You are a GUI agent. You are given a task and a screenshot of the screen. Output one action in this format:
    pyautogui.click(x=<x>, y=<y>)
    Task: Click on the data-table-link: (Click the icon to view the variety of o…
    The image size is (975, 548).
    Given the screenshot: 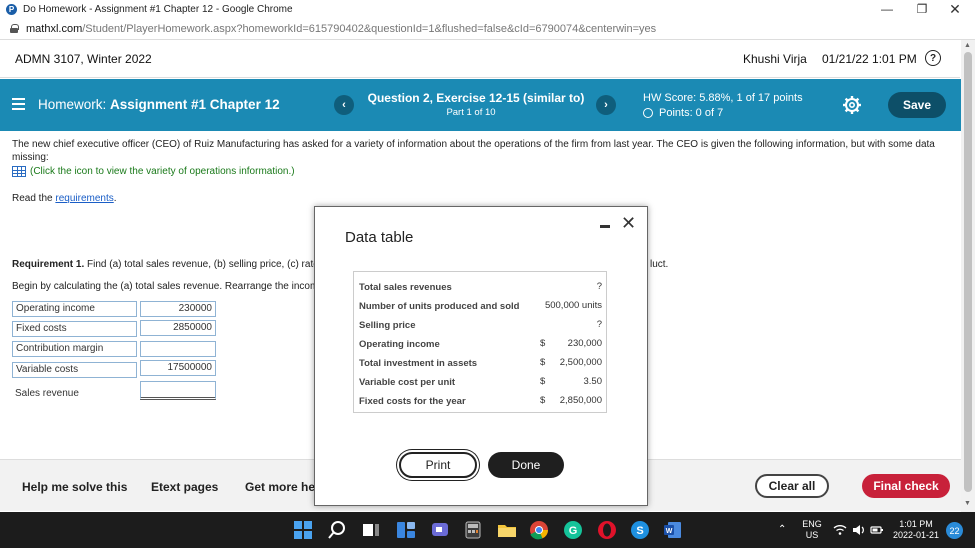 What is the action you would take?
    pyautogui.click(x=153, y=171)
    